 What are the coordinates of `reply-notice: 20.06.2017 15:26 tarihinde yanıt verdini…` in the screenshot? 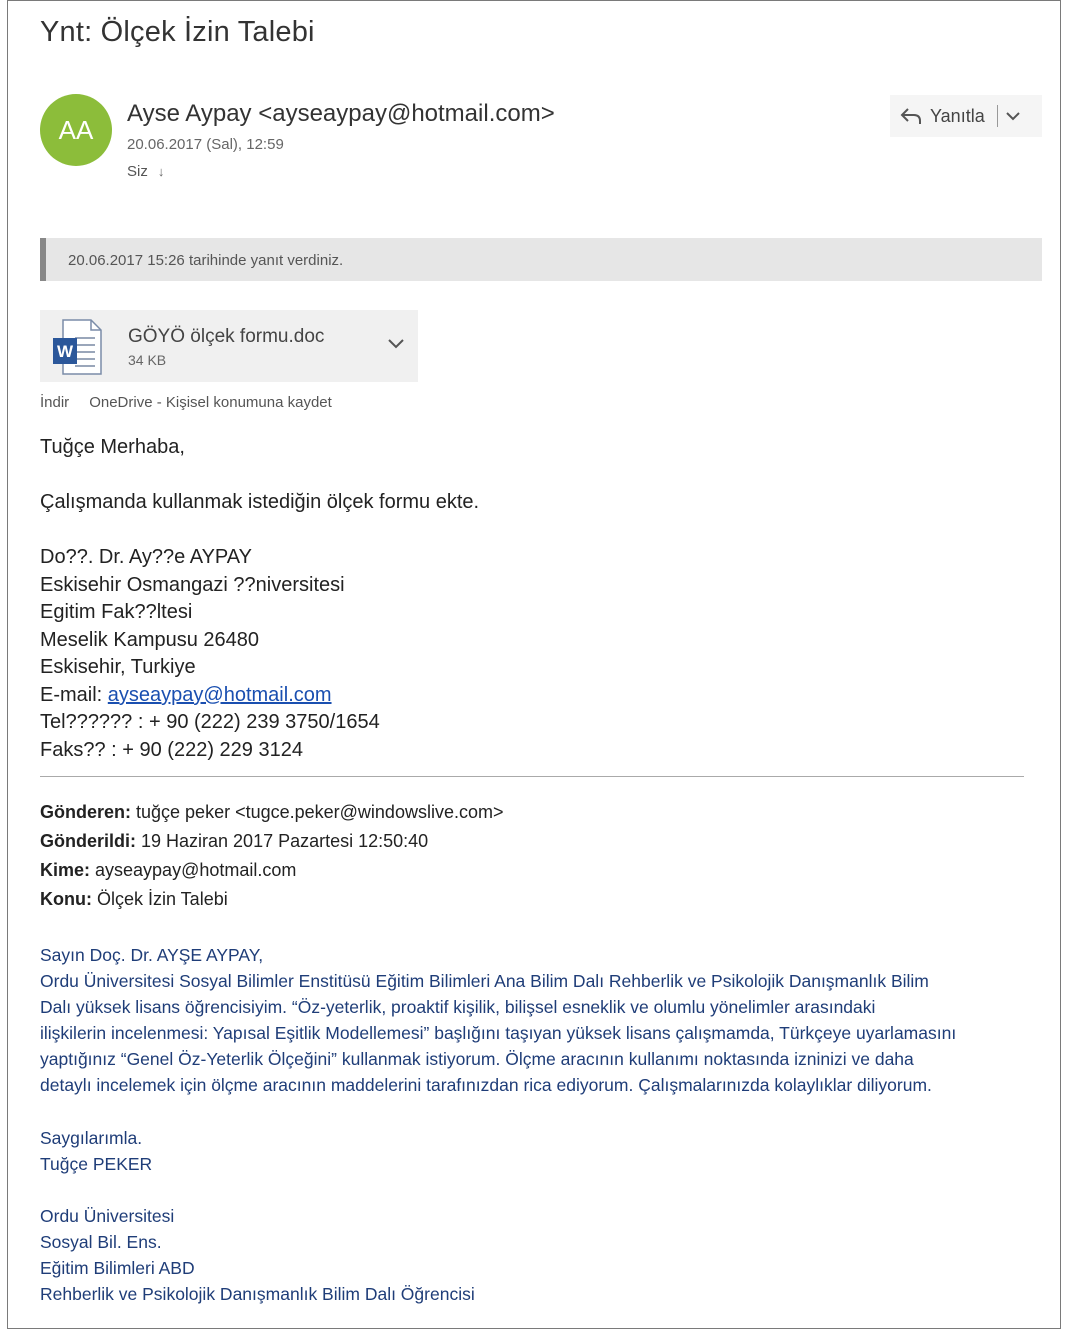 It's located at (541, 259).